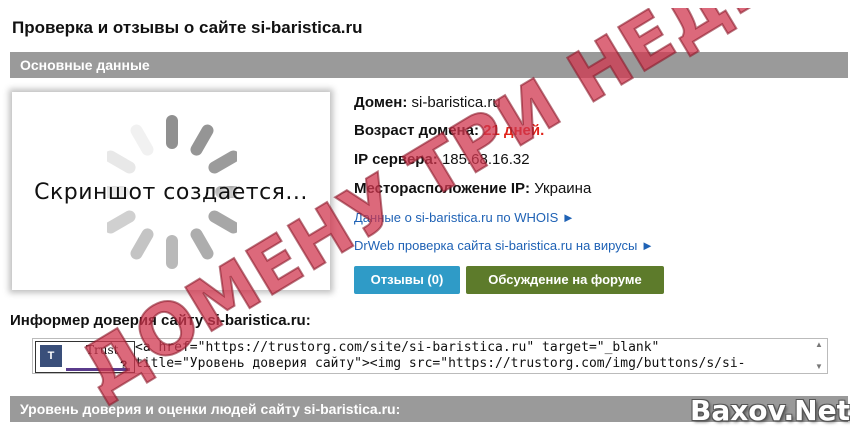 The height and width of the screenshot is (434, 850). What do you see at coordinates (514, 130) in the screenshot?
I see `domain-age-value: 21 дней.` at bounding box center [514, 130].